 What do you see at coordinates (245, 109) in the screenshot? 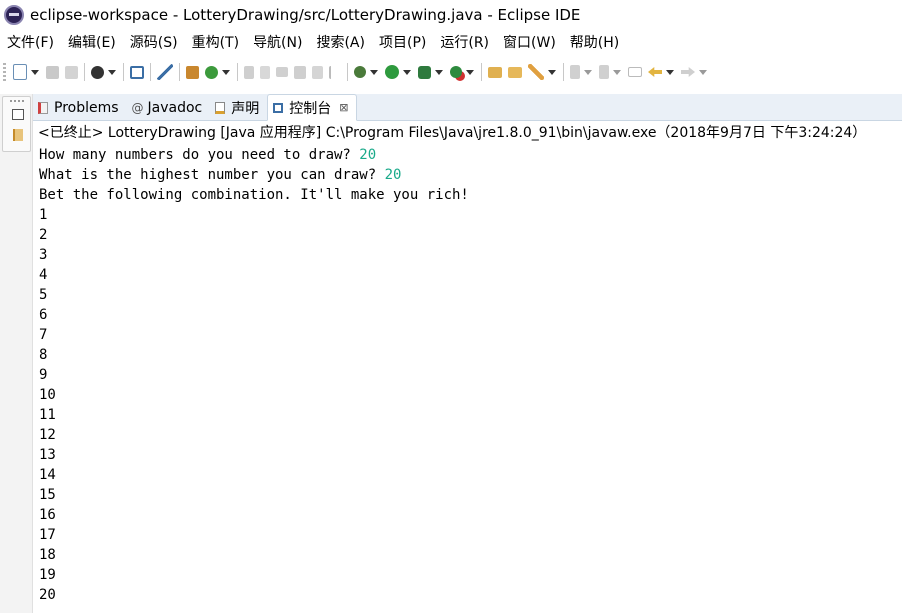
I see `tab-label: 声明` at bounding box center [245, 109].